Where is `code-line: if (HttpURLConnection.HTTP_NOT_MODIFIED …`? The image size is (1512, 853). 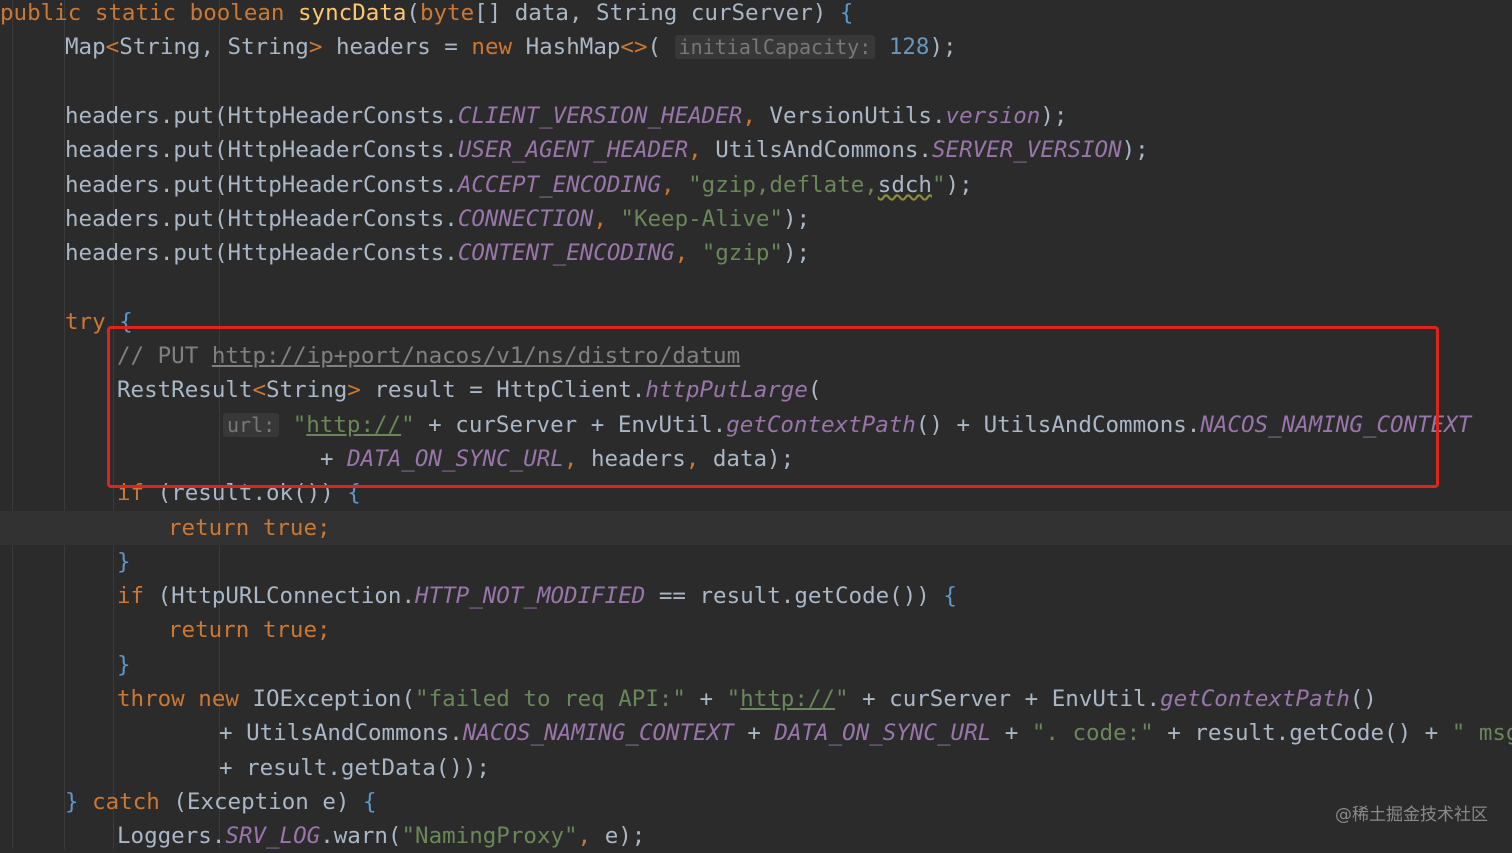
code-line: if (HttpURLConnection.HTTP_NOT_MODIFIED … is located at coordinates (756, 596).